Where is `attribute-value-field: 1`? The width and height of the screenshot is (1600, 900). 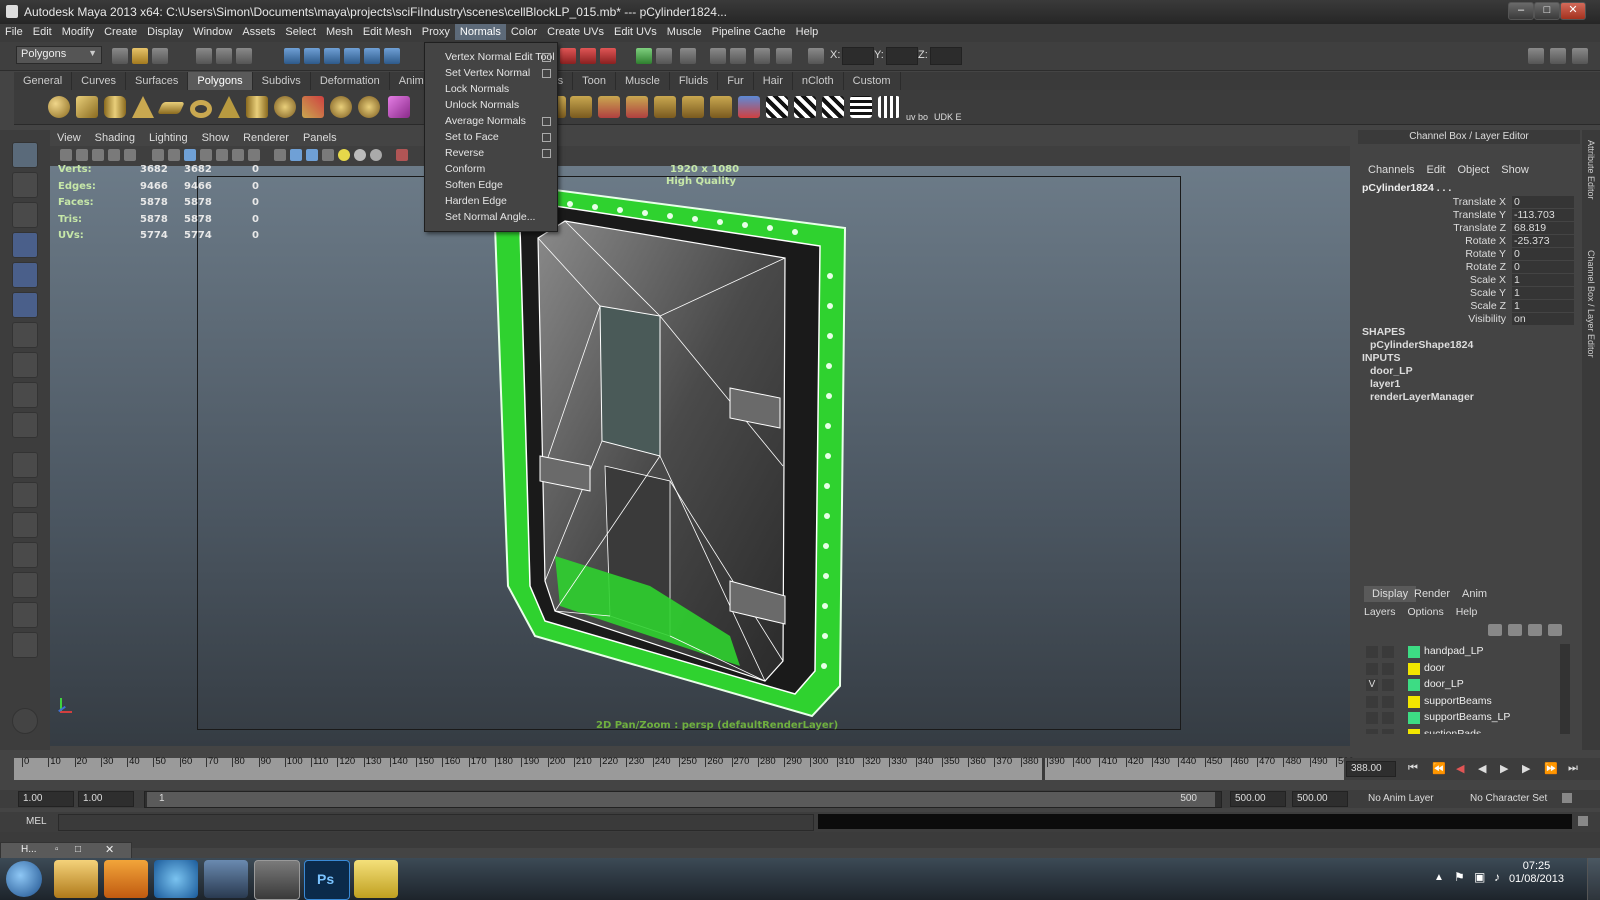 attribute-value-field: 1 is located at coordinates (1543, 293).